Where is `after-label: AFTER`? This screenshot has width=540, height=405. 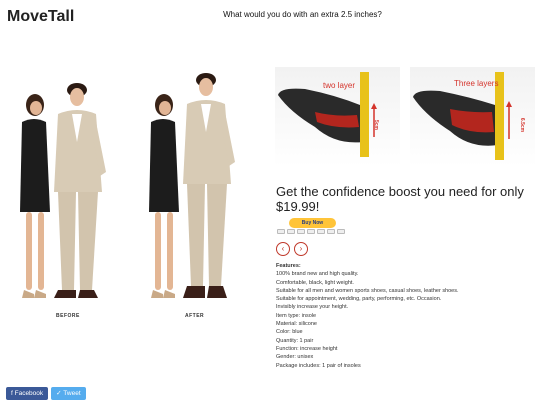 after-label: AFTER is located at coordinates (195, 316).